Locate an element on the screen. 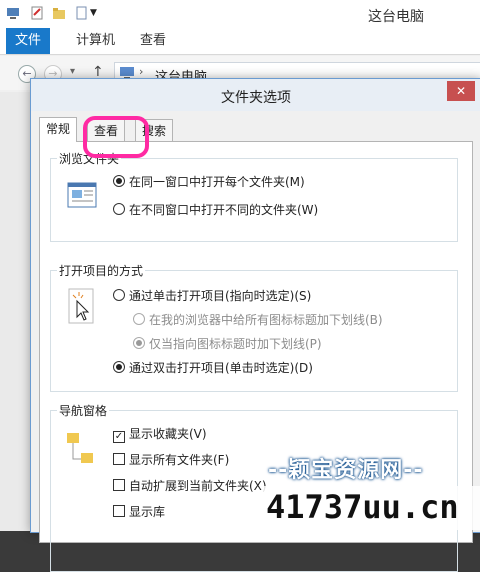 The image size is (480, 572). checkbox-show-all-folders: 显示所有文件夹(F) is located at coordinates (171, 459).